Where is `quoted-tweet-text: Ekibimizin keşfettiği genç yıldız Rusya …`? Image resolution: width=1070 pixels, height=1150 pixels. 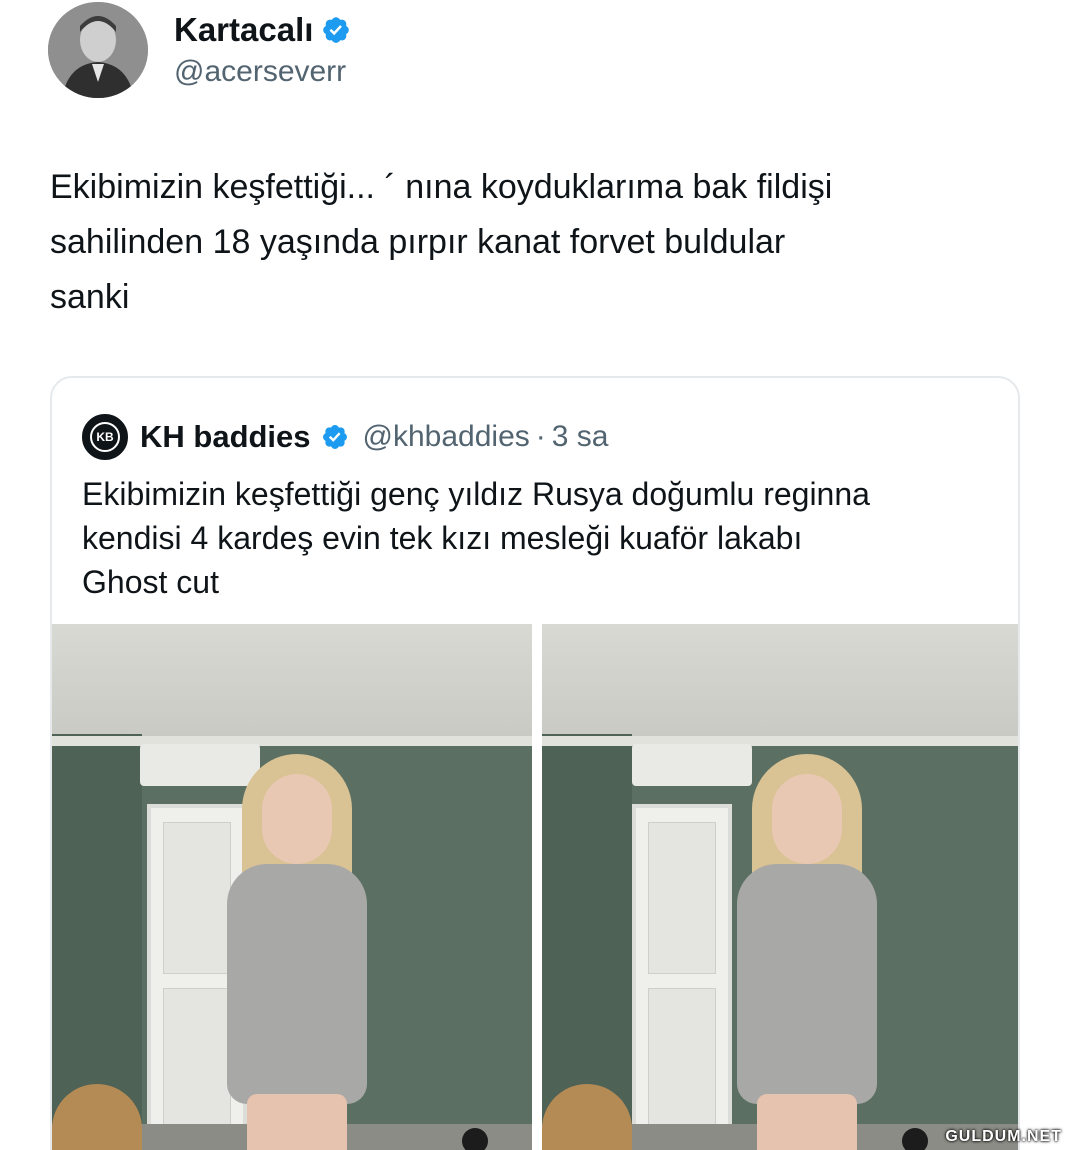
quoted-tweet-text: Ekibimizin keşfettiği genç yıldız Rusya … is located at coordinates (476, 538).